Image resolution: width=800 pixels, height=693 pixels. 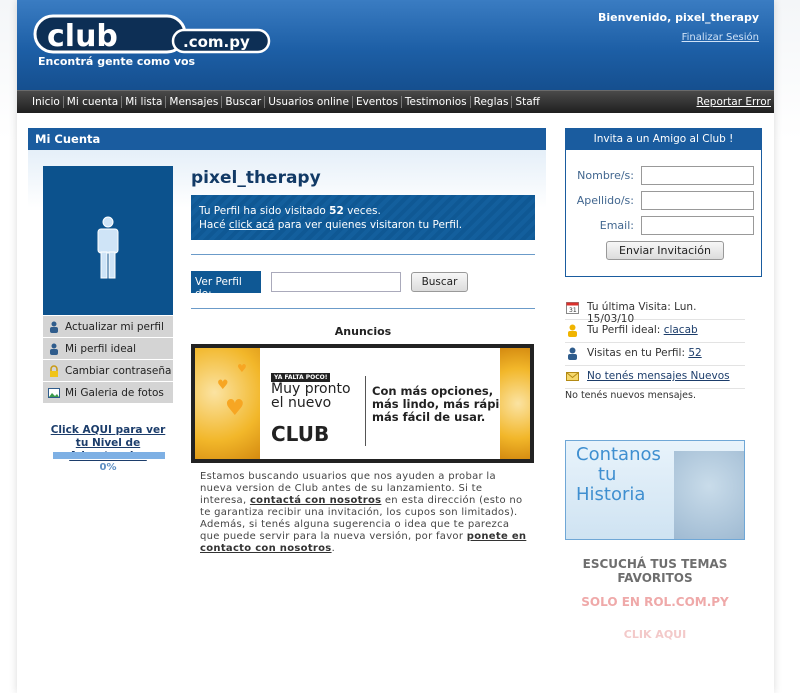 I want to click on banner-headline: Muy pronto el nuevo, so click(x=311, y=396).